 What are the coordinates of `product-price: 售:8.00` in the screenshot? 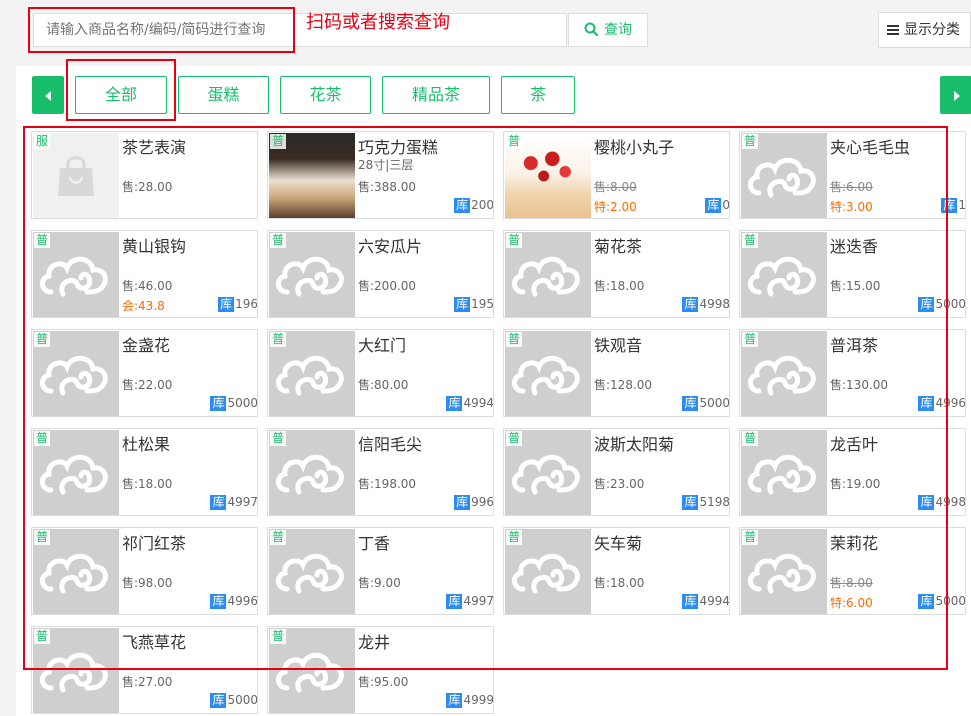 It's located at (851, 583).